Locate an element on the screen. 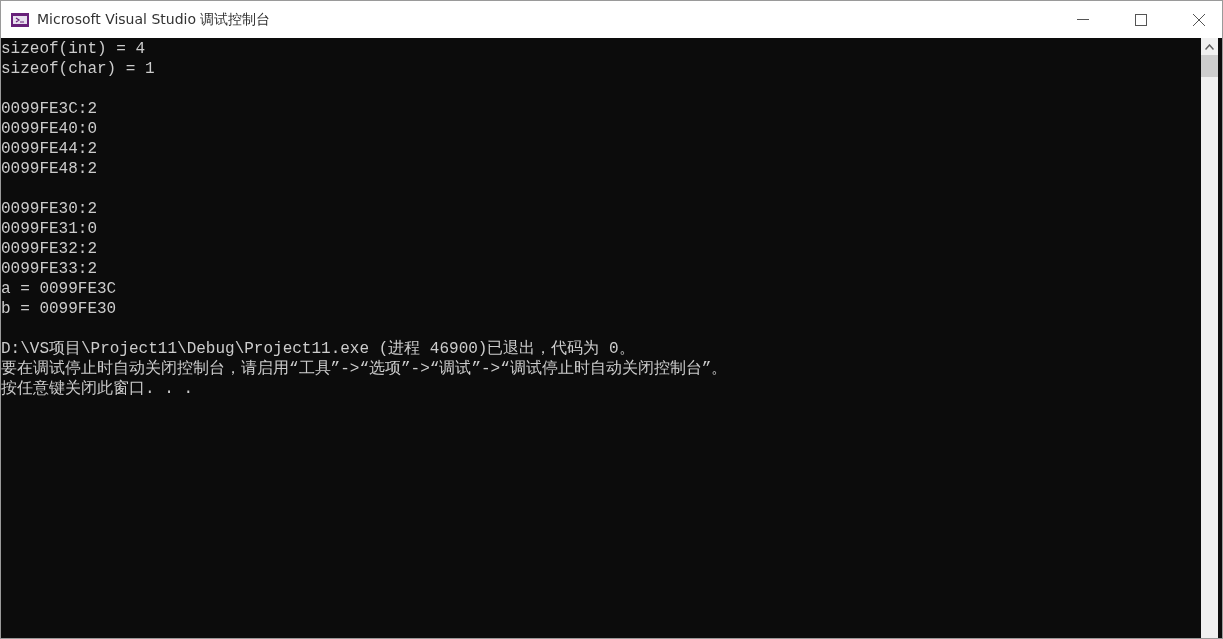  minimize-icon is located at coordinates (1083, 19).